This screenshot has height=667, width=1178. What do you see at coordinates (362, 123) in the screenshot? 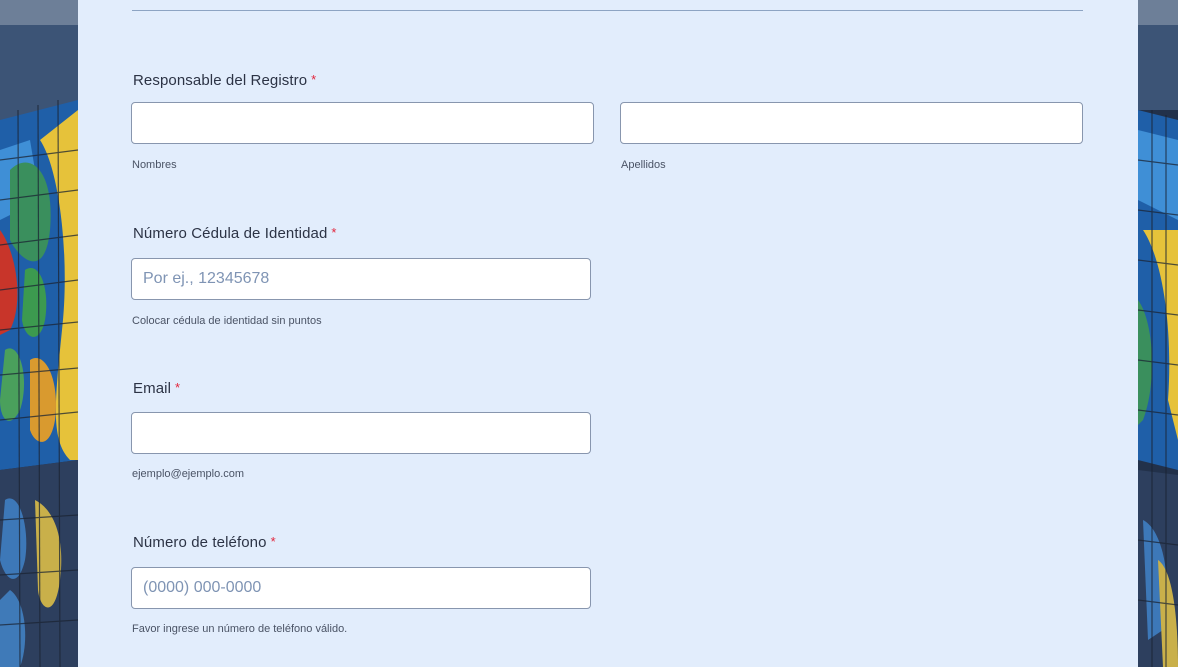
I see `first-name-input` at bounding box center [362, 123].